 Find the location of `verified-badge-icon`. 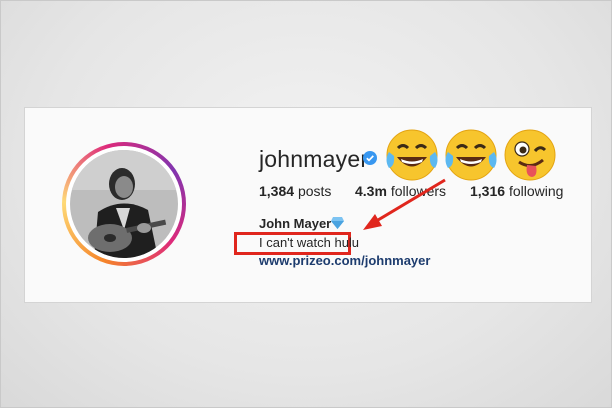

verified-badge-icon is located at coordinates (370, 158).